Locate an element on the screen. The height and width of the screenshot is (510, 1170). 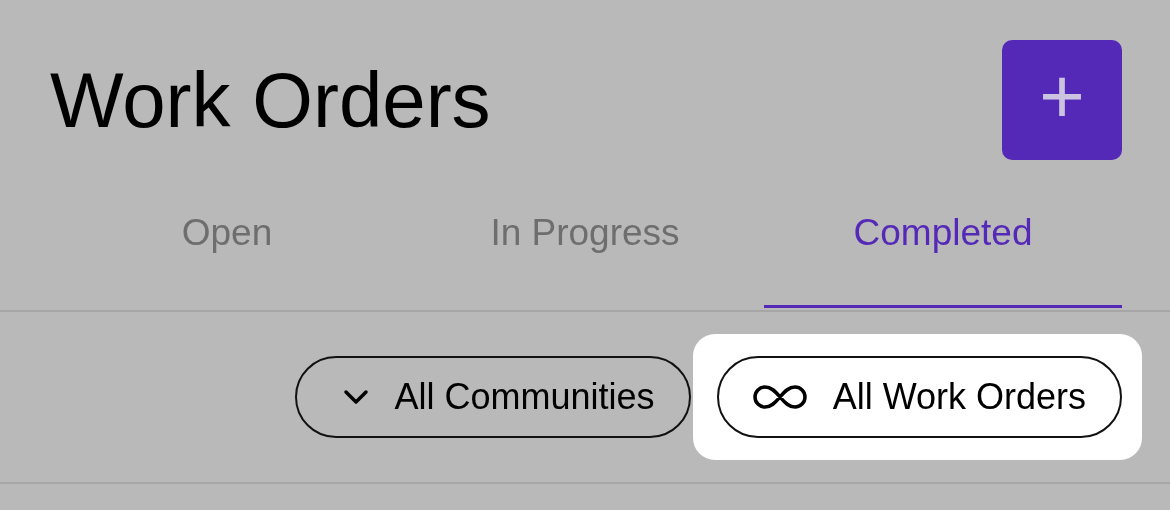
infinity-icon is located at coordinates (779, 397).